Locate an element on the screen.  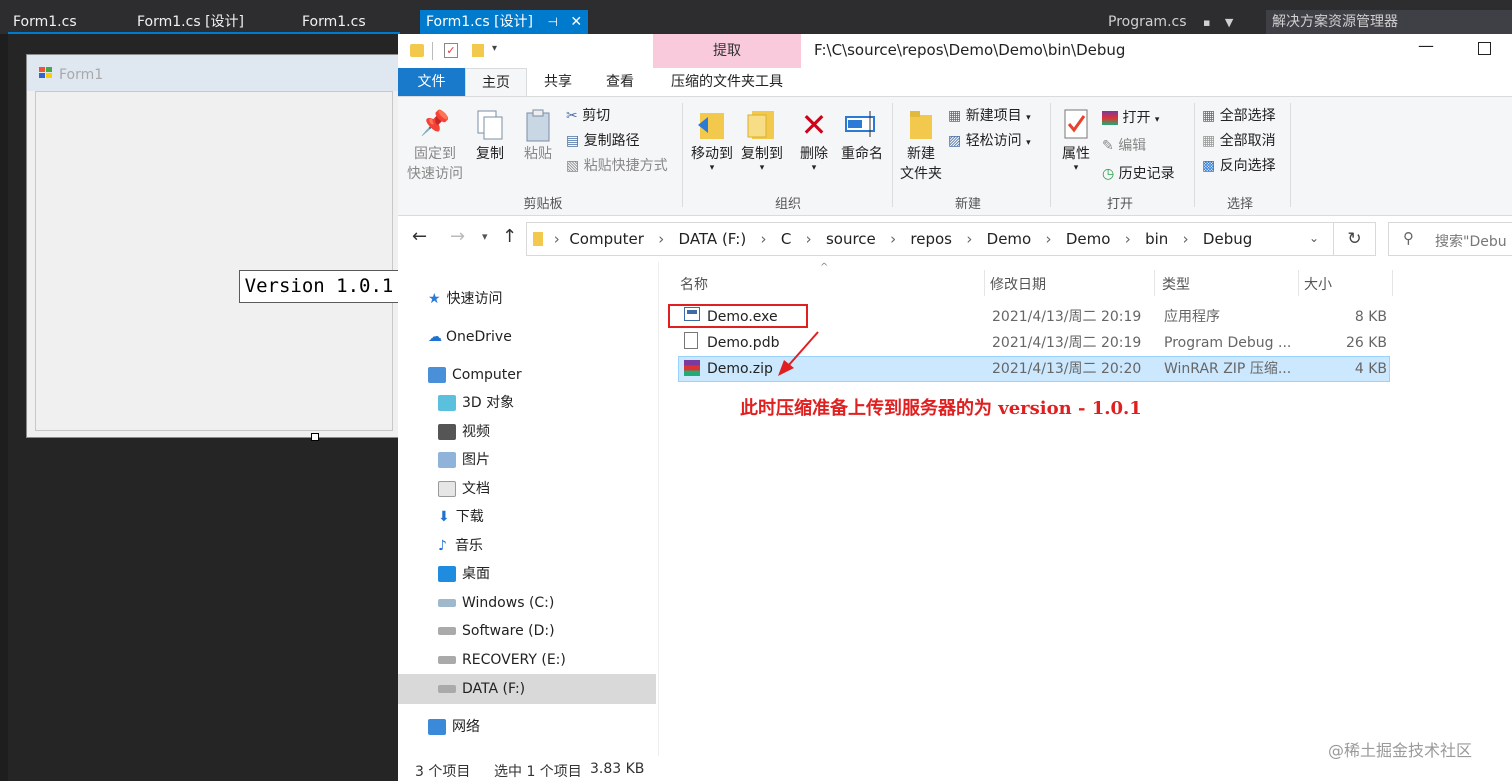
vs-tab-form1-design: Form1.cs [设计] is located at coordinates (190, 22).